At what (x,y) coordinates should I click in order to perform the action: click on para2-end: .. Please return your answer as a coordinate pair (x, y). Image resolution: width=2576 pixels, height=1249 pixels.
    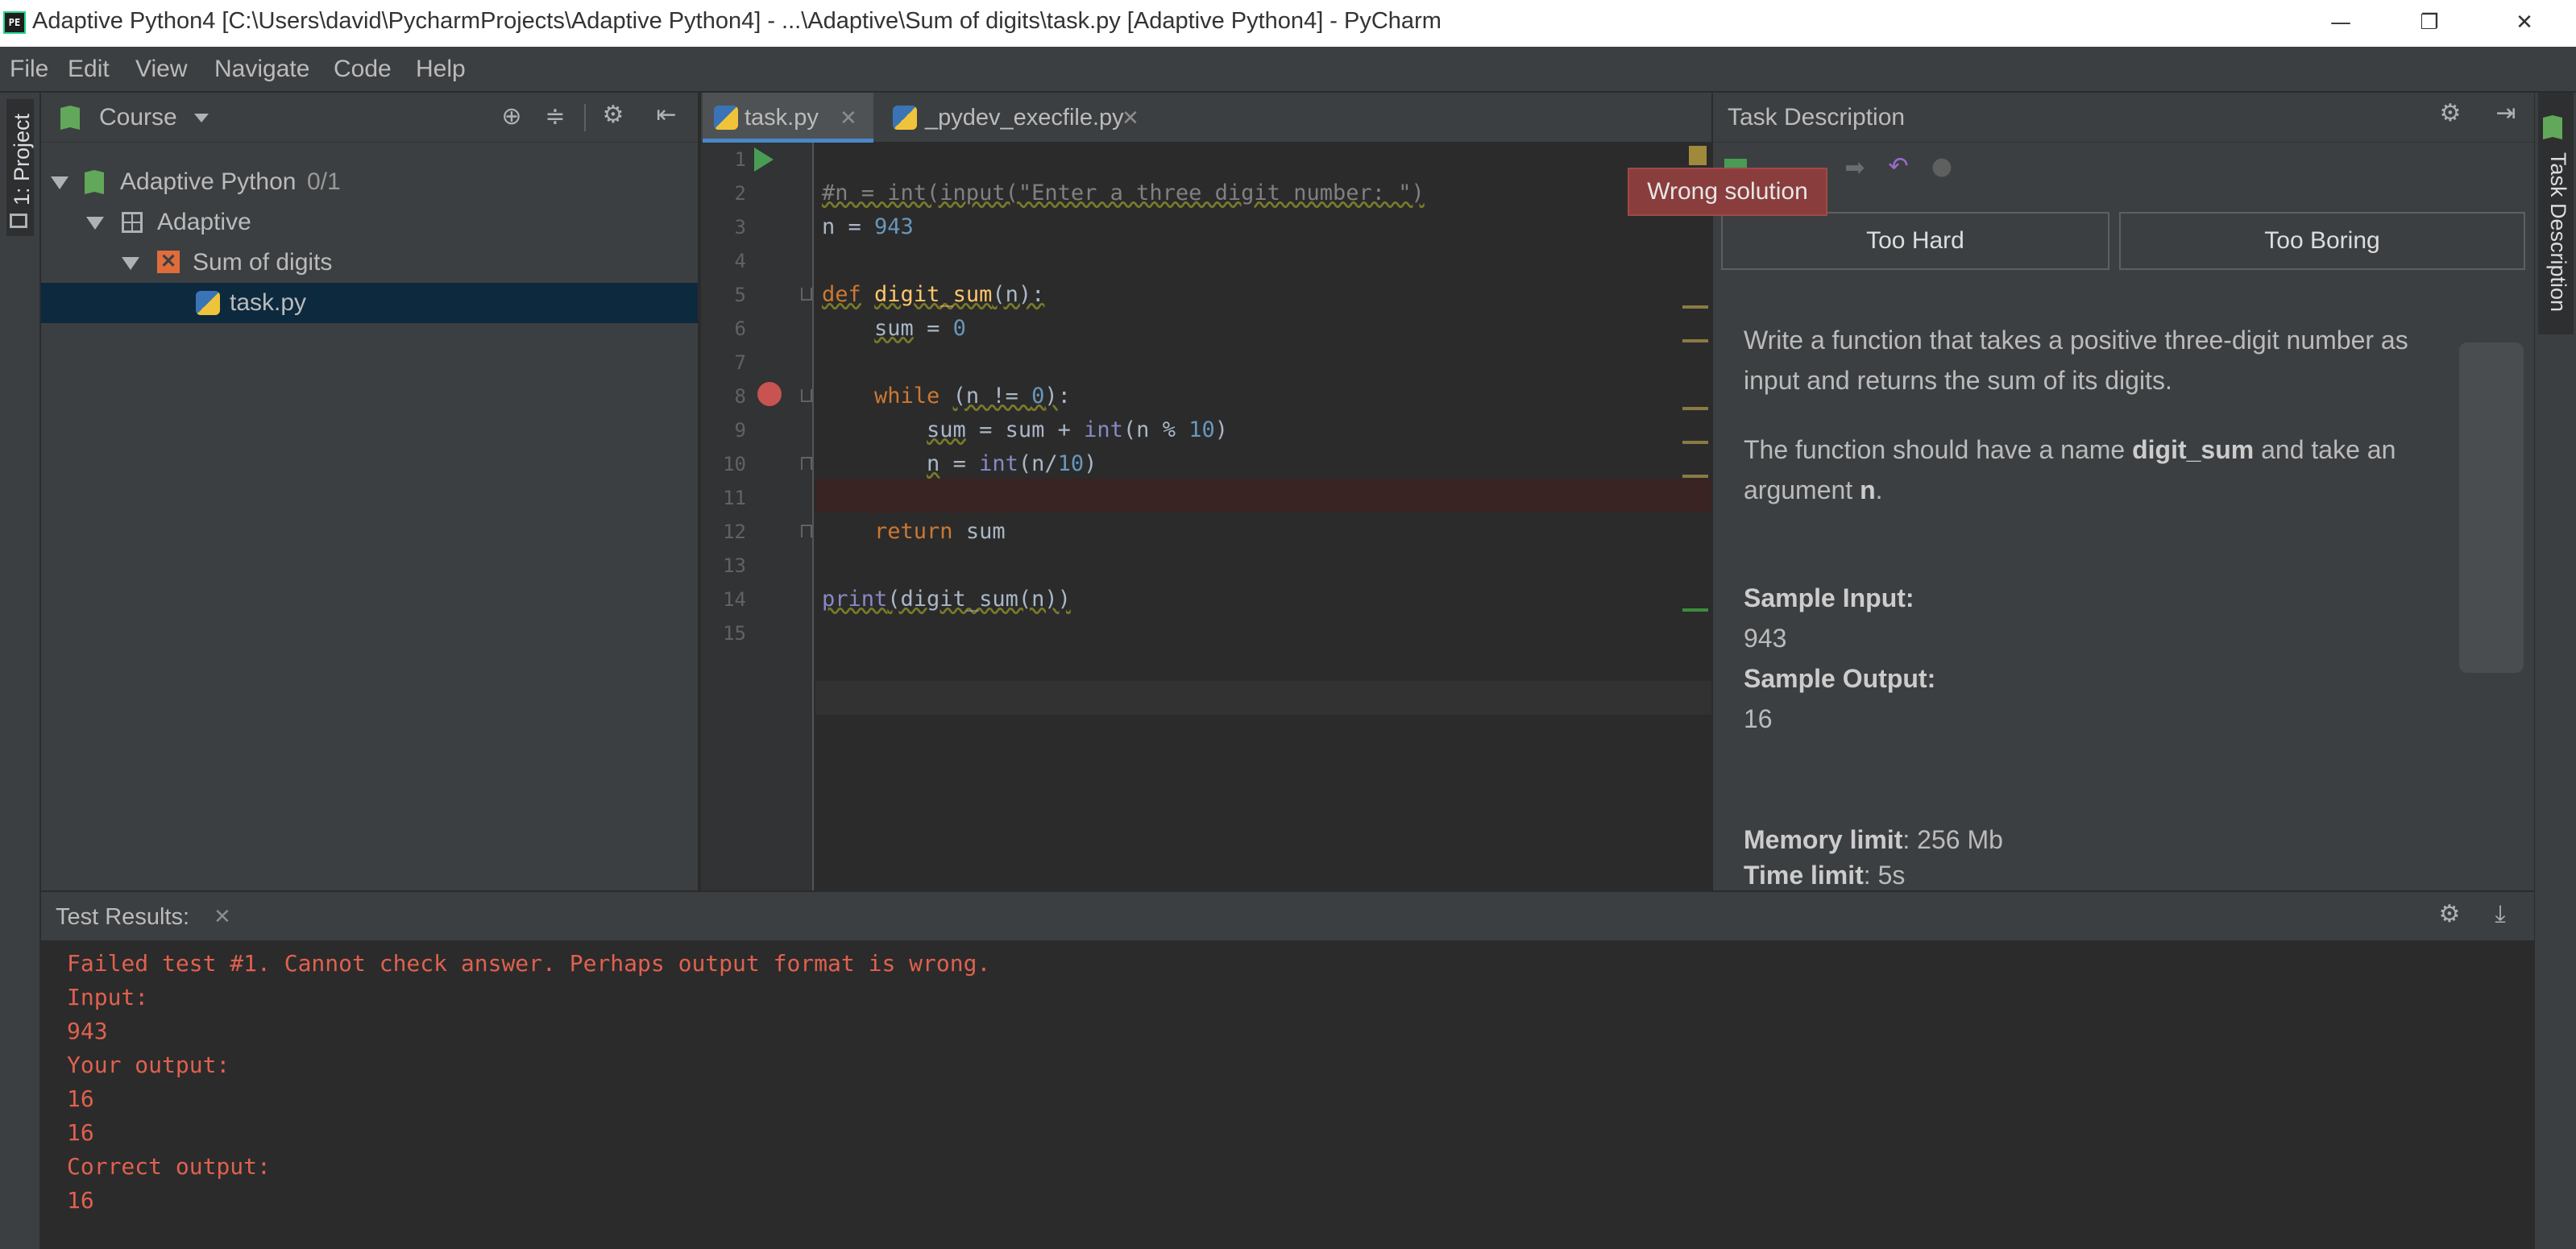
    Looking at the image, I should click on (1879, 489).